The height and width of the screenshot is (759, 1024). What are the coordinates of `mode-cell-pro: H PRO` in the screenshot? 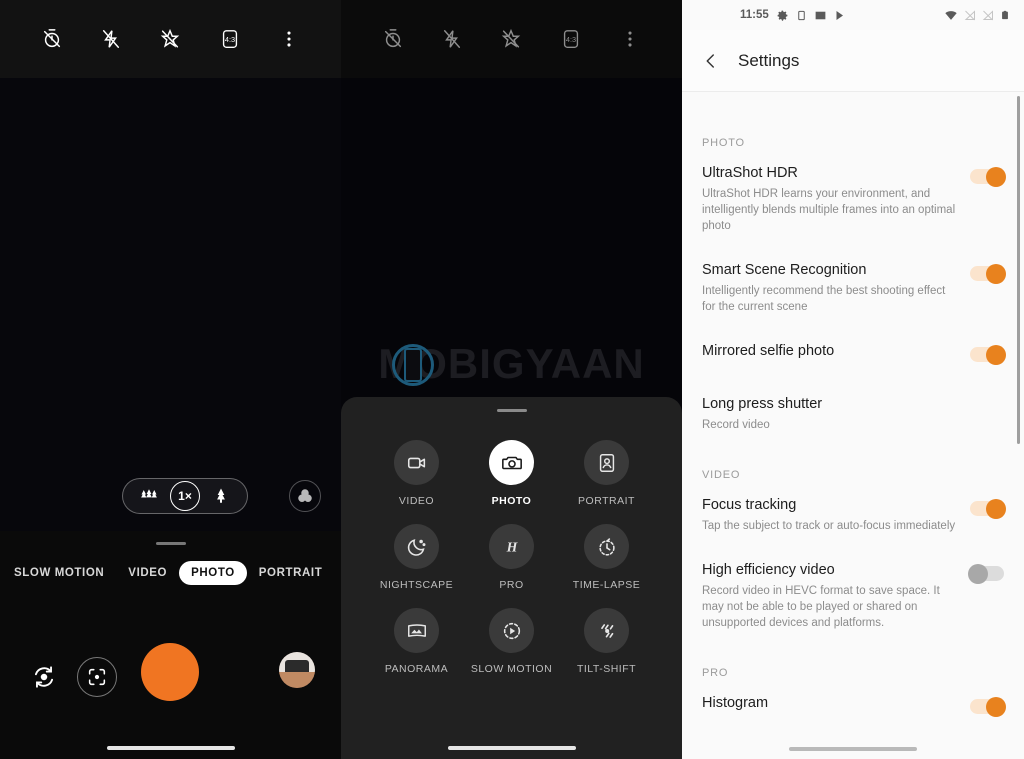 It's located at (511, 557).